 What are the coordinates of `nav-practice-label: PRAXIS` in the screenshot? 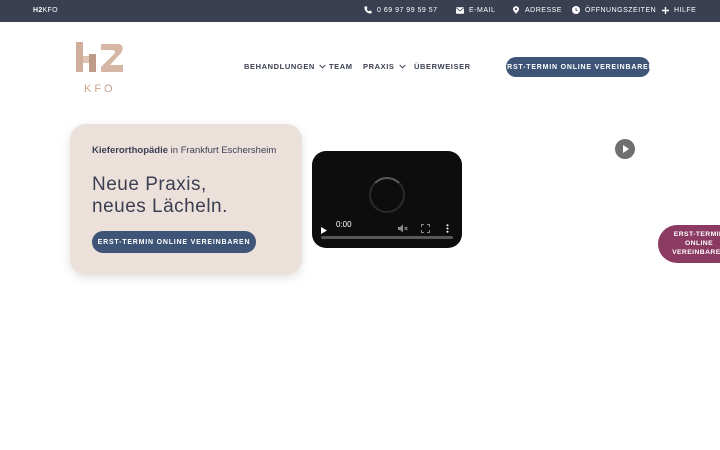 It's located at (379, 66).